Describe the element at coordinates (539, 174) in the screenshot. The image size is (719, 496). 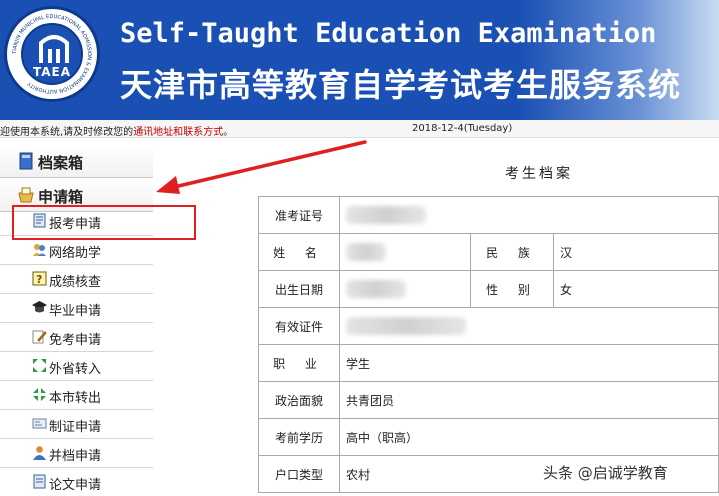
I see `page-title: 考生档案` at that location.